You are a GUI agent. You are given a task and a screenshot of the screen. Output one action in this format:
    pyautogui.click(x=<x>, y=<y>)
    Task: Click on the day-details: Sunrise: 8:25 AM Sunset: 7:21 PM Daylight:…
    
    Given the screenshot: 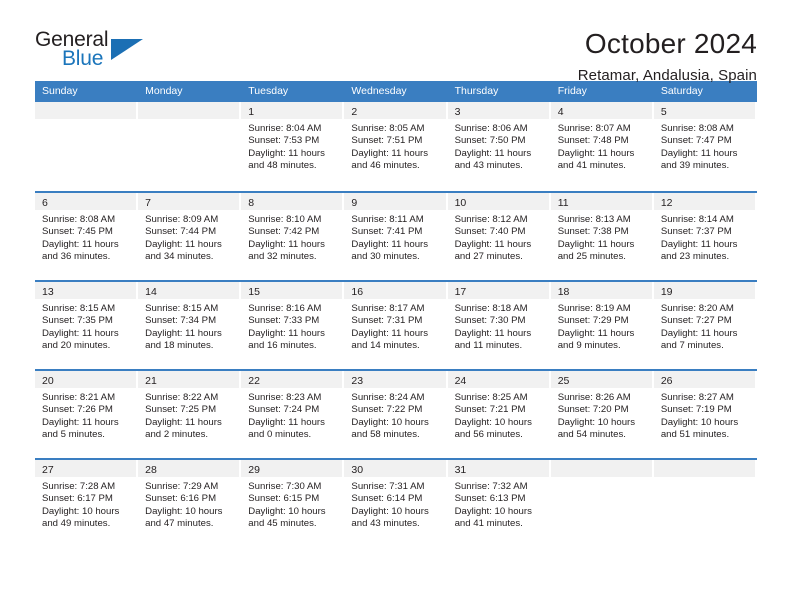 What is the action you would take?
    pyautogui.click(x=499, y=415)
    